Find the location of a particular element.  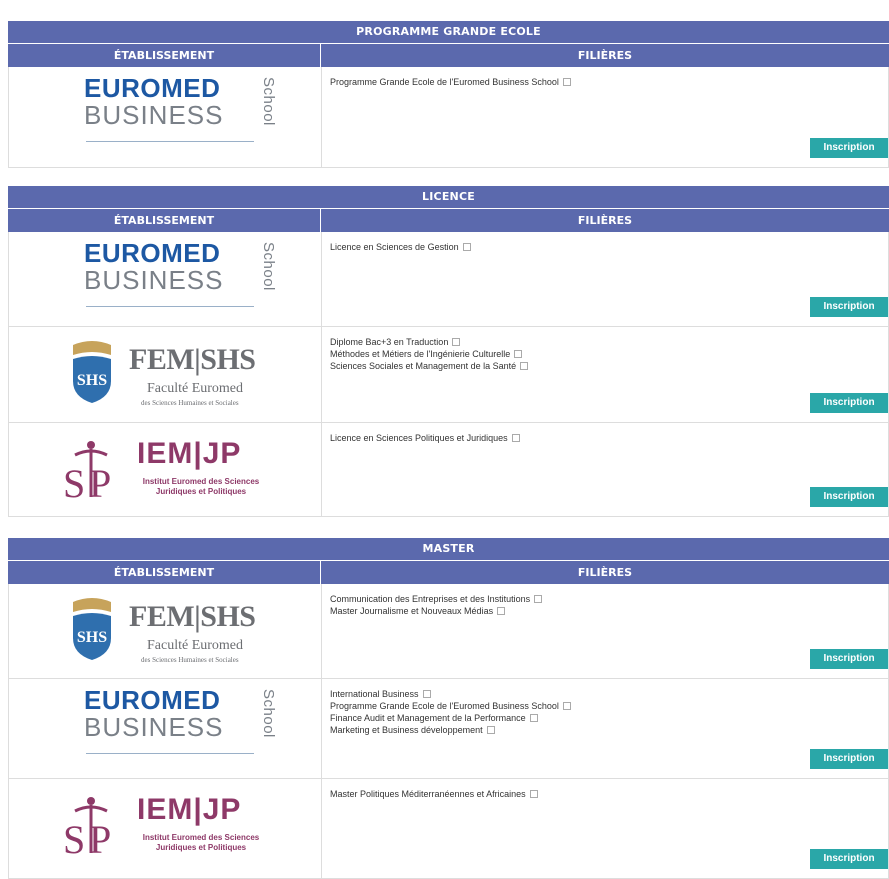

filiere-link: Diplome Bac+3 en Traduction is located at coordinates (605, 342).